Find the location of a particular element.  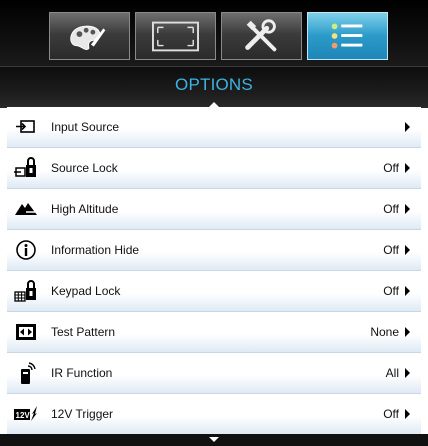

options-list-icon is located at coordinates (347, 36).